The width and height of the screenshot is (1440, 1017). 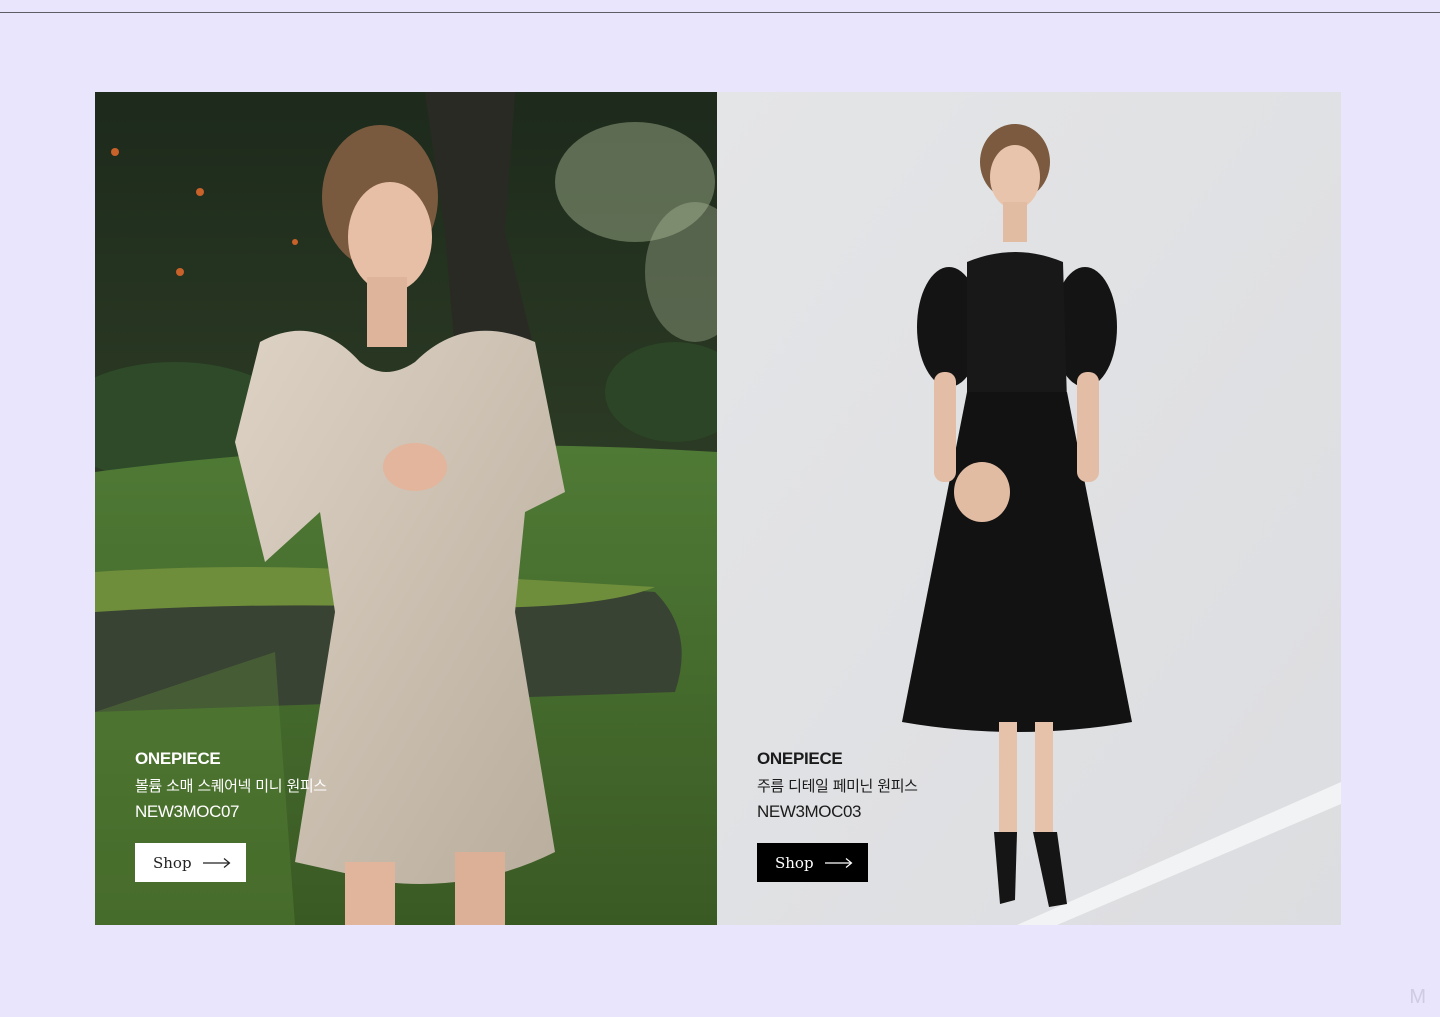 I want to click on corner-logo-mark: M, so click(x=1417, y=997).